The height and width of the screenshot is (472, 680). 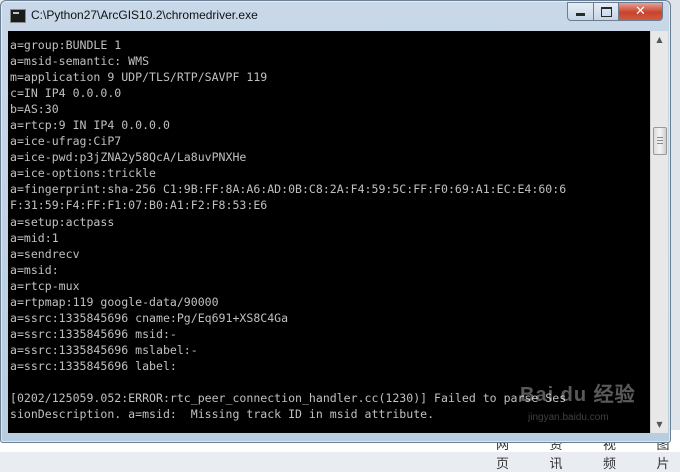 I want to click on console-line: a=msid:, so click(x=330, y=270).